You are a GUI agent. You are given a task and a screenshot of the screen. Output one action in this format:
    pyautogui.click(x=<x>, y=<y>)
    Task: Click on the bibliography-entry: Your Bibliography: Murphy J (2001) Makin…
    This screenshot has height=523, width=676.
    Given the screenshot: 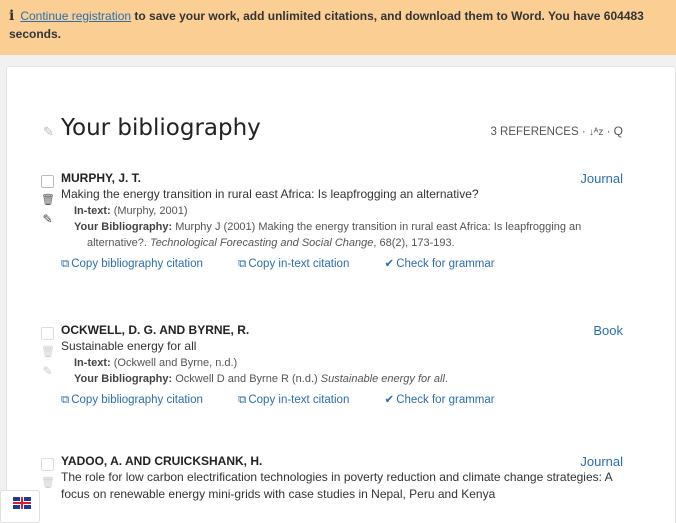 What is the action you would take?
    pyautogui.click(x=328, y=235)
    